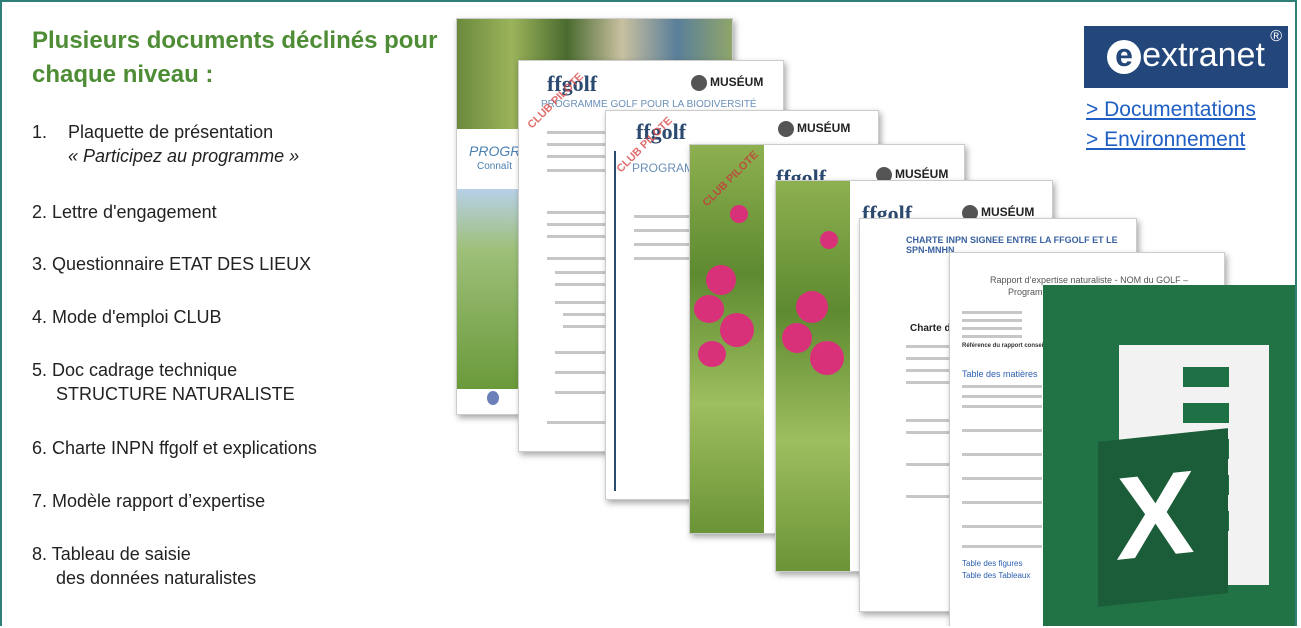 Image resolution: width=1301 pixels, height=628 pixels. I want to click on list-item: 3. Questionnaire ETAT DES LIEUX, so click(172, 264).